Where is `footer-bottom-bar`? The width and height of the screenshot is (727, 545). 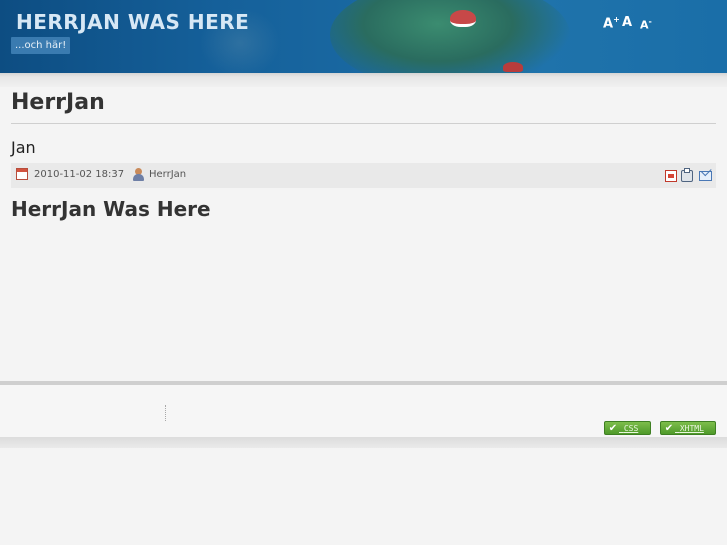
footer-bottom-bar is located at coordinates (363, 442).